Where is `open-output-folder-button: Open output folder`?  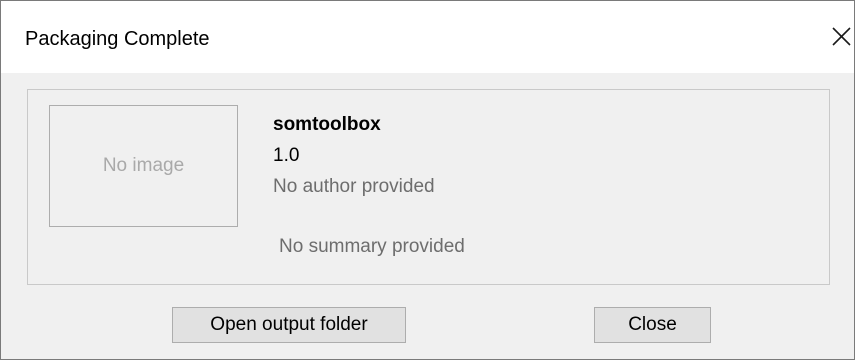 open-output-folder-button: Open output folder is located at coordinates (289, 325).